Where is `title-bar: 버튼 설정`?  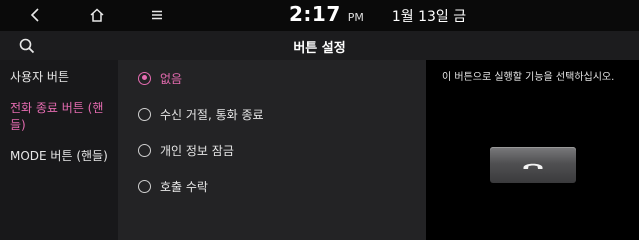 title-bar: 버튼 설정 is located at coordinates (319, 45).